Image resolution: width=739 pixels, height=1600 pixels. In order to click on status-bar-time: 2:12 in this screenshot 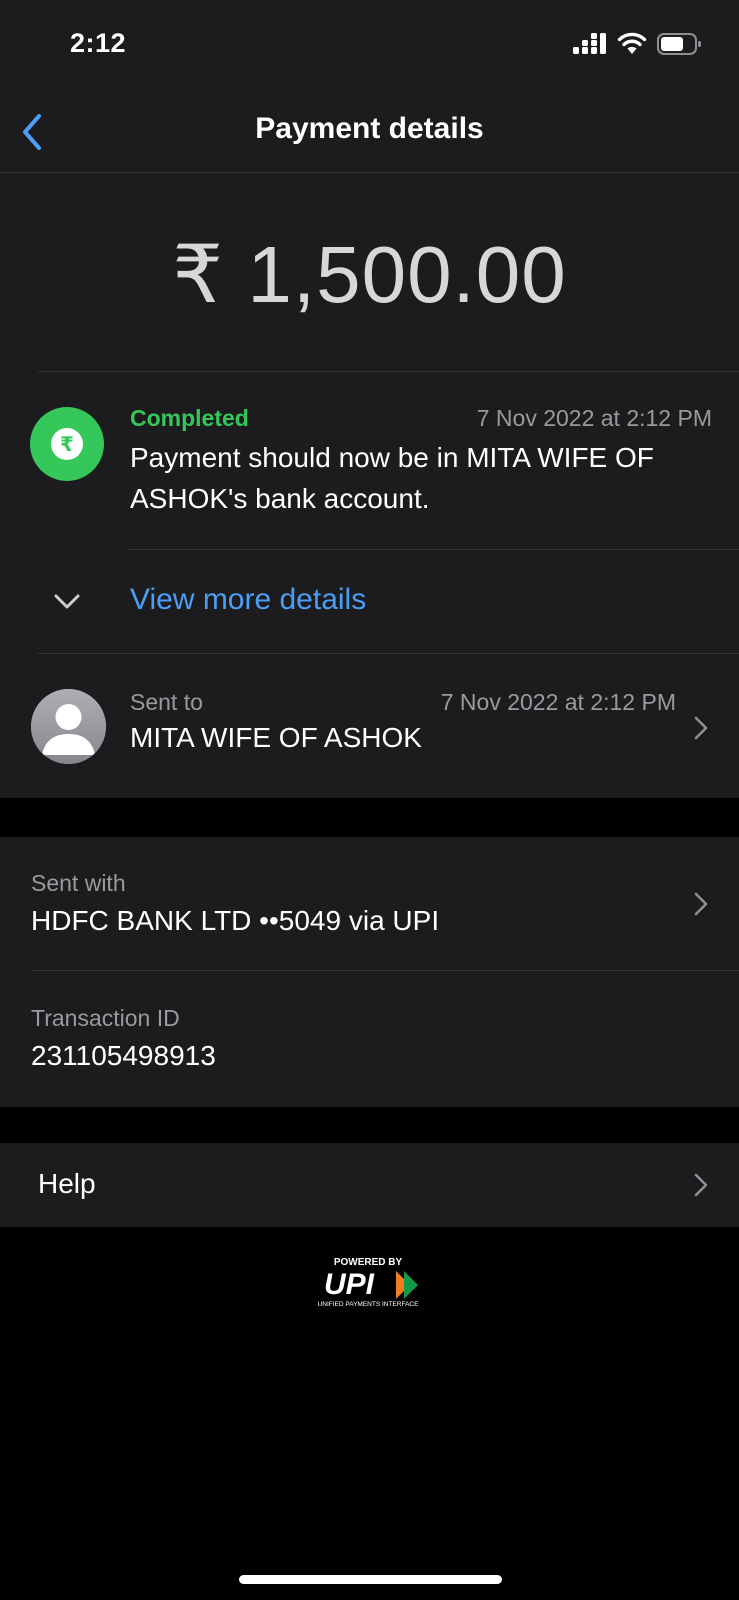, I will do `click(98, 43)`.